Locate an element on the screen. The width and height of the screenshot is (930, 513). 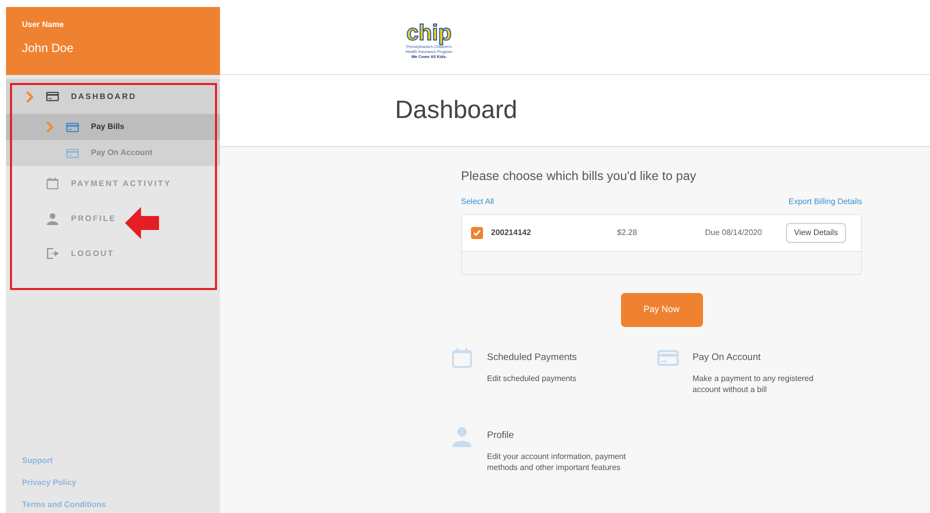
select-all-link: Select All is located at coordinates (477, 202).